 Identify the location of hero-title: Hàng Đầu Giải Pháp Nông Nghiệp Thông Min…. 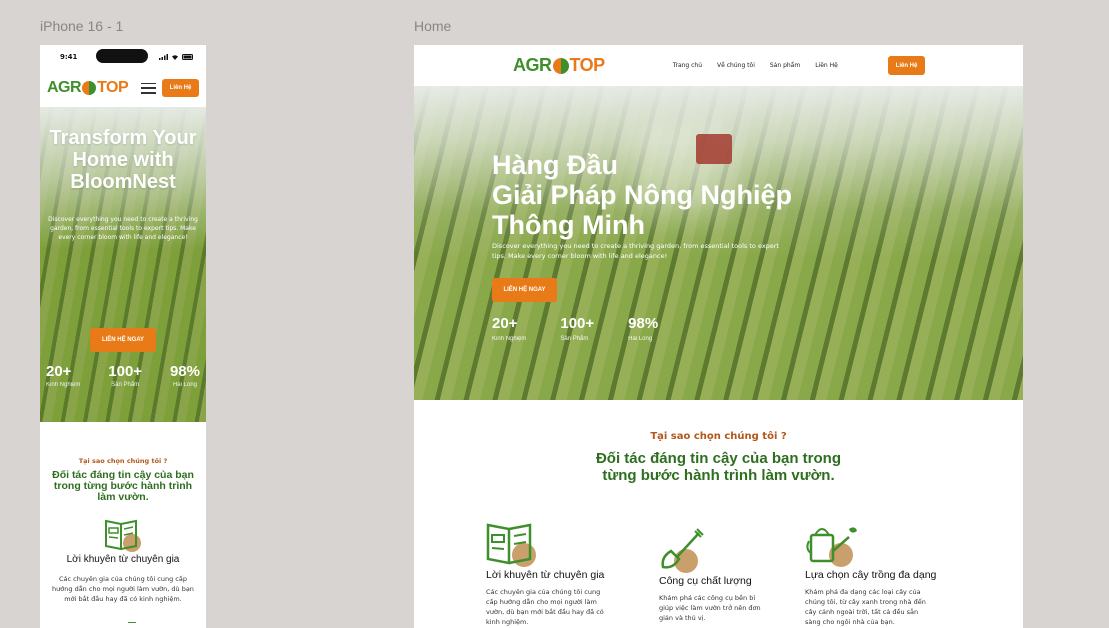
(642, 195).